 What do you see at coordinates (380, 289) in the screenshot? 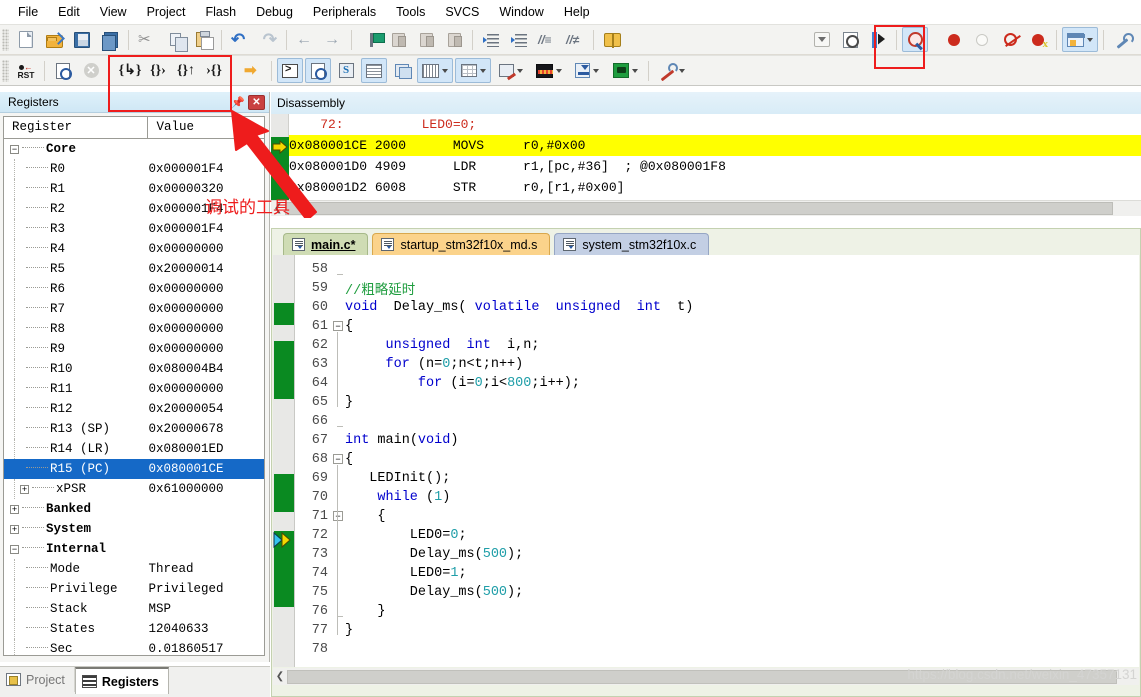
I see `code-line: //粗略延时` at bounding box center [380, 289].